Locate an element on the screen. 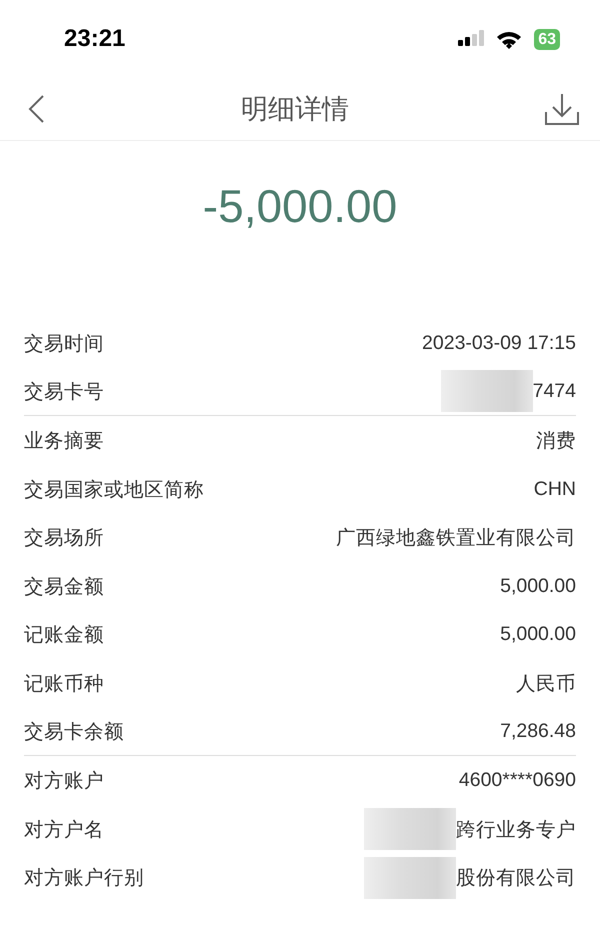 The image size is (600, 951). field-label: 交易卡号 is located at coordinates (64, 392).